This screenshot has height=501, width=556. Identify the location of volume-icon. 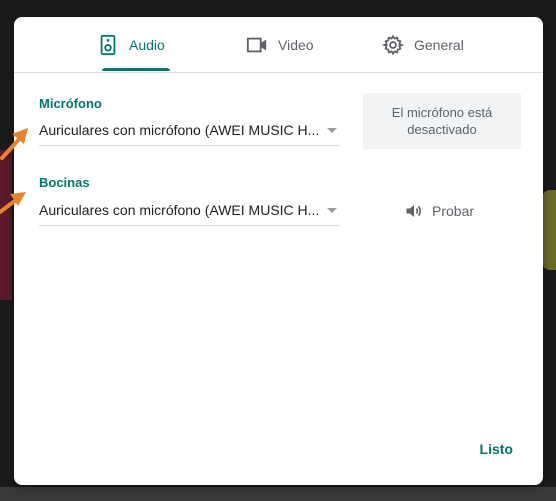
(414, 211).